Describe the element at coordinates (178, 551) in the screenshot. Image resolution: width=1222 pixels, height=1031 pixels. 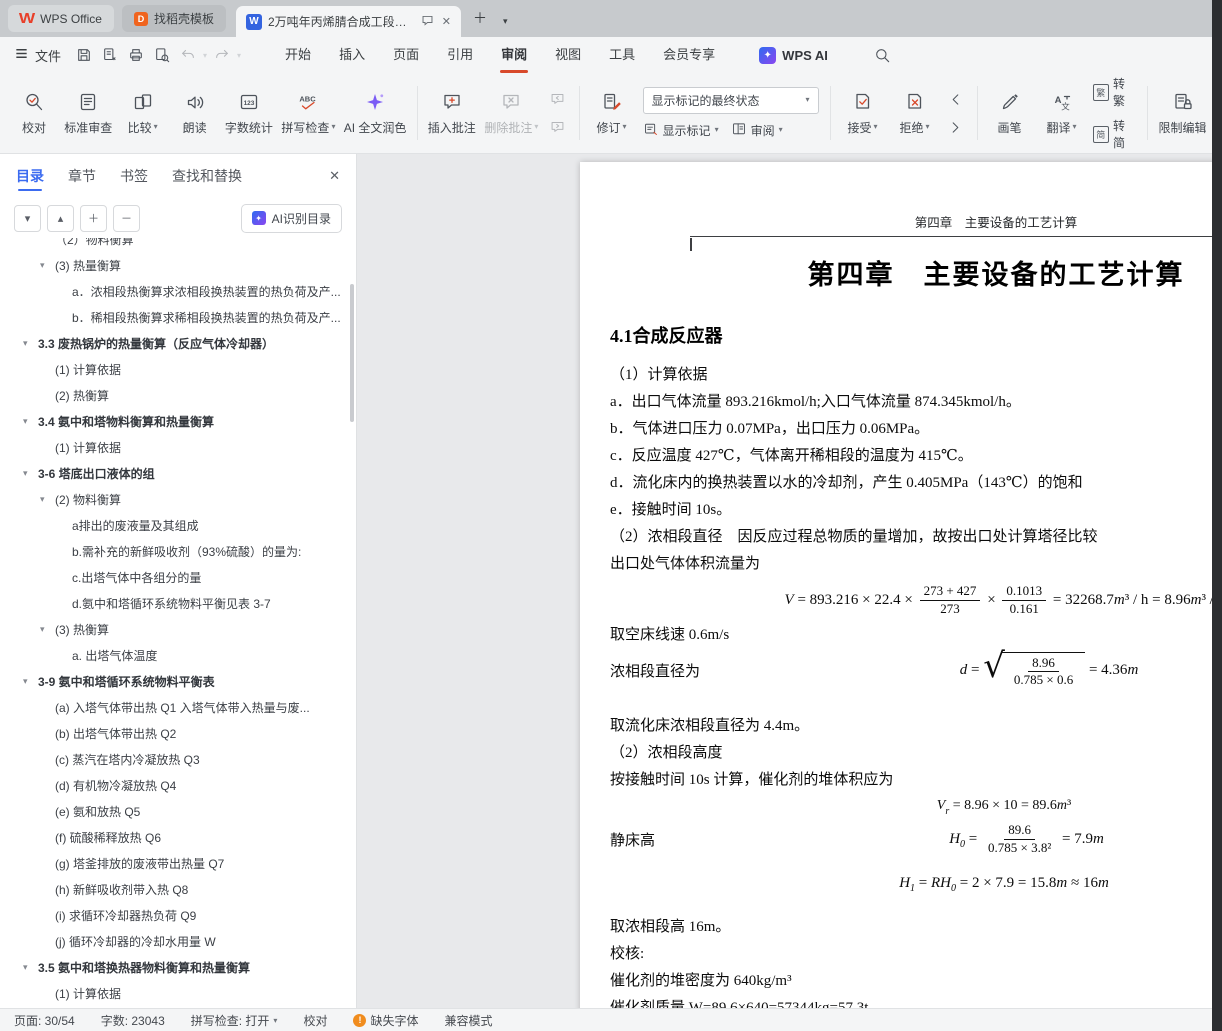
I see `toc-item: b.需补充的新鲜吸收剂（93%硫酸）的量为:` at that location.